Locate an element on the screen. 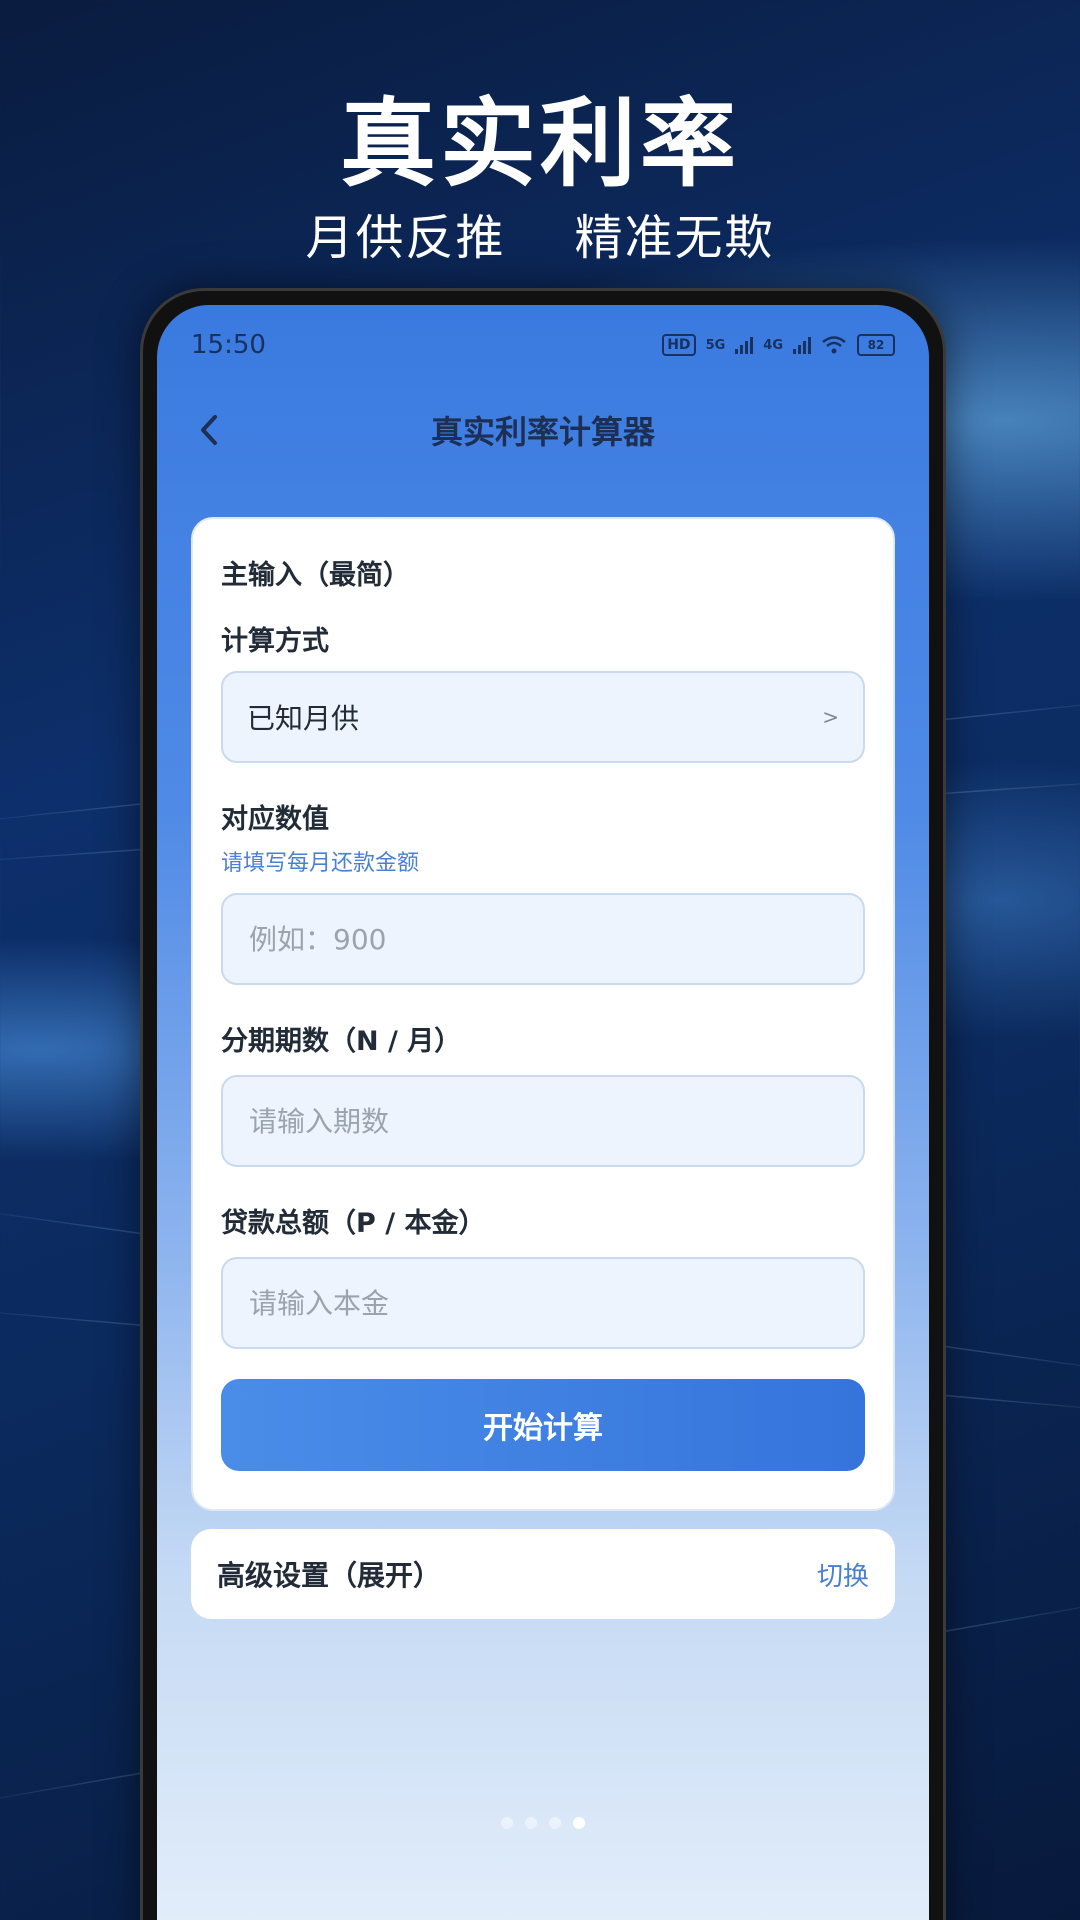  principal-input is located at coordinates (543, 1303).